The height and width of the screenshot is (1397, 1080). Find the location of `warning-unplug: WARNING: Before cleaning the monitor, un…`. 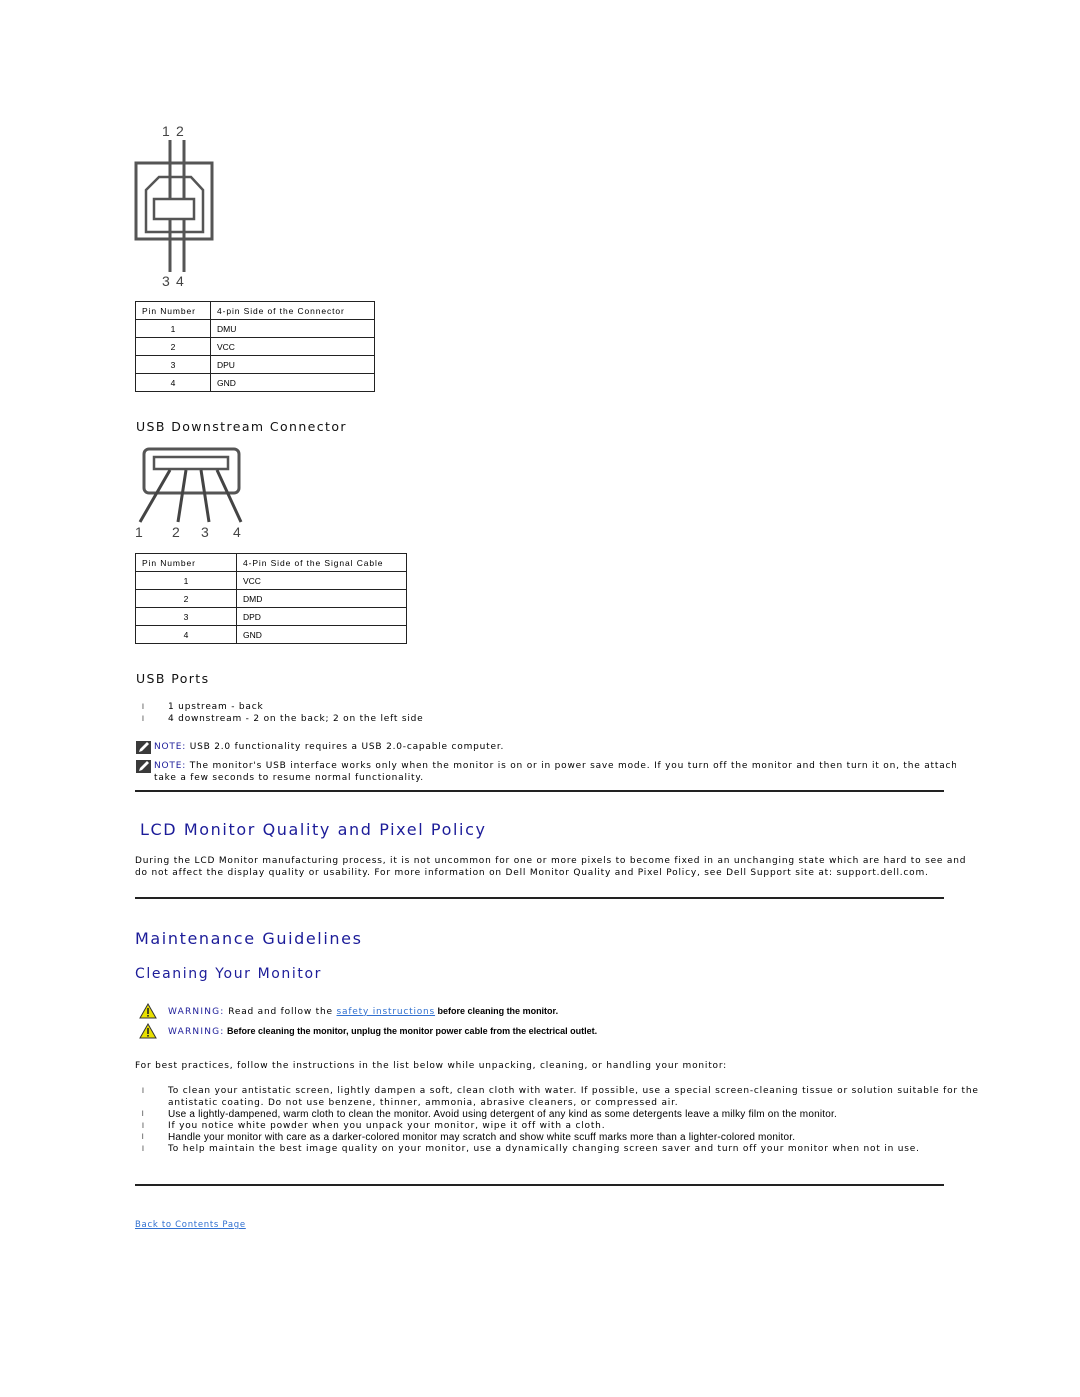

warning-unplug: WARNING: Before cleaning the monitor, un… is located at coordinates (368, 1031).